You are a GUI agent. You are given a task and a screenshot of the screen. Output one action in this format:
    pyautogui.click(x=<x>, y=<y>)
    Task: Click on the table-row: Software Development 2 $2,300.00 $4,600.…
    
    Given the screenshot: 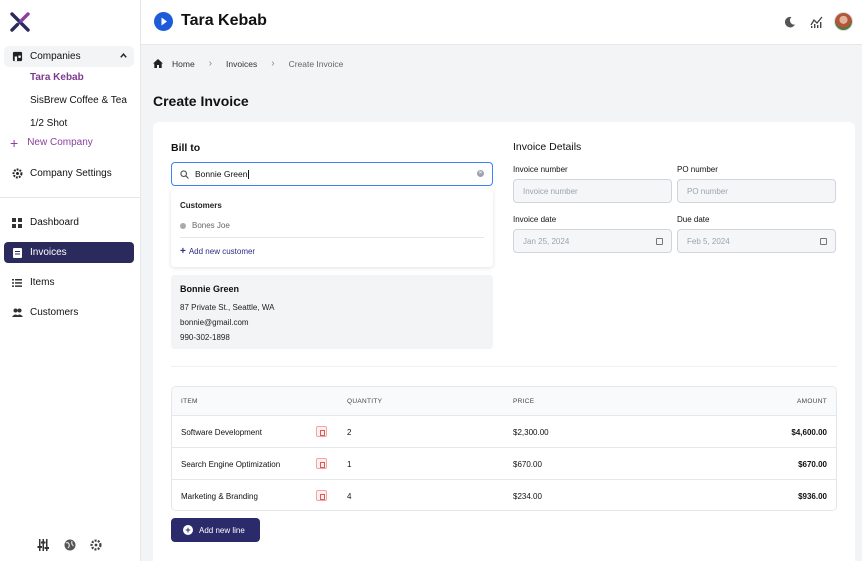 What is the action you would take?
    pyautogui.click(x=504, y=432)
    